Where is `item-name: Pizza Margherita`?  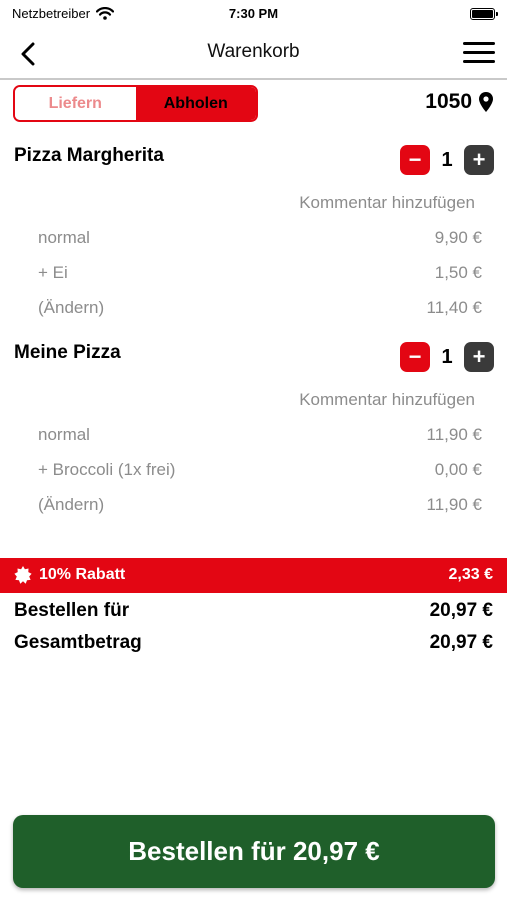
item-name: Pizza Margherita is located at coordinates (89, 155).